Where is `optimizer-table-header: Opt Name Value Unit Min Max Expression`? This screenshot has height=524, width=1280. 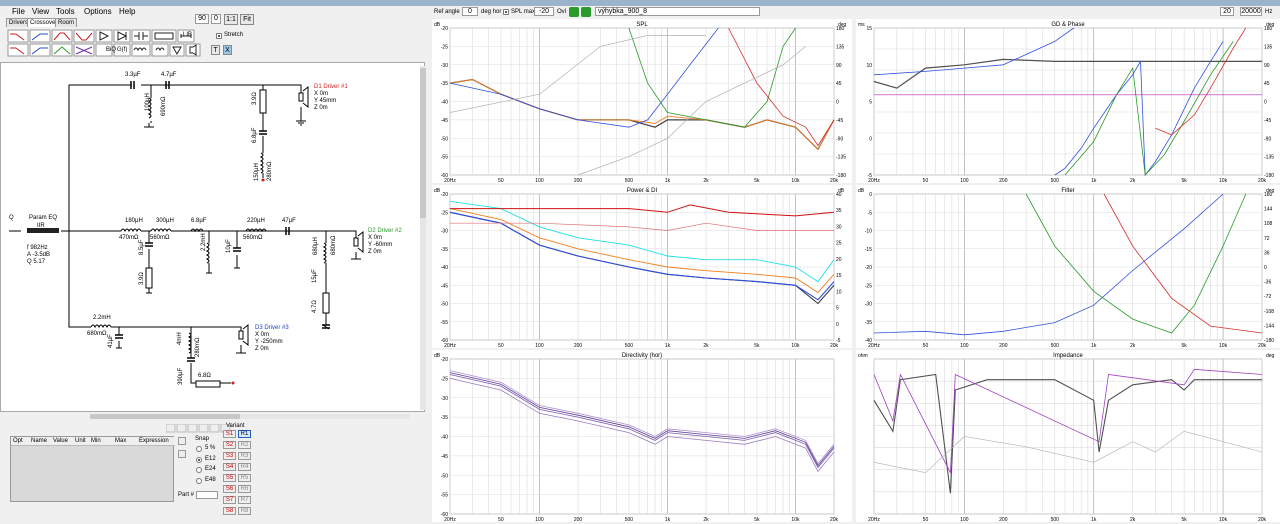
optimizer-table-header: Opt Name Value Unit Min Max Expression is located at coordinates (93, 441).